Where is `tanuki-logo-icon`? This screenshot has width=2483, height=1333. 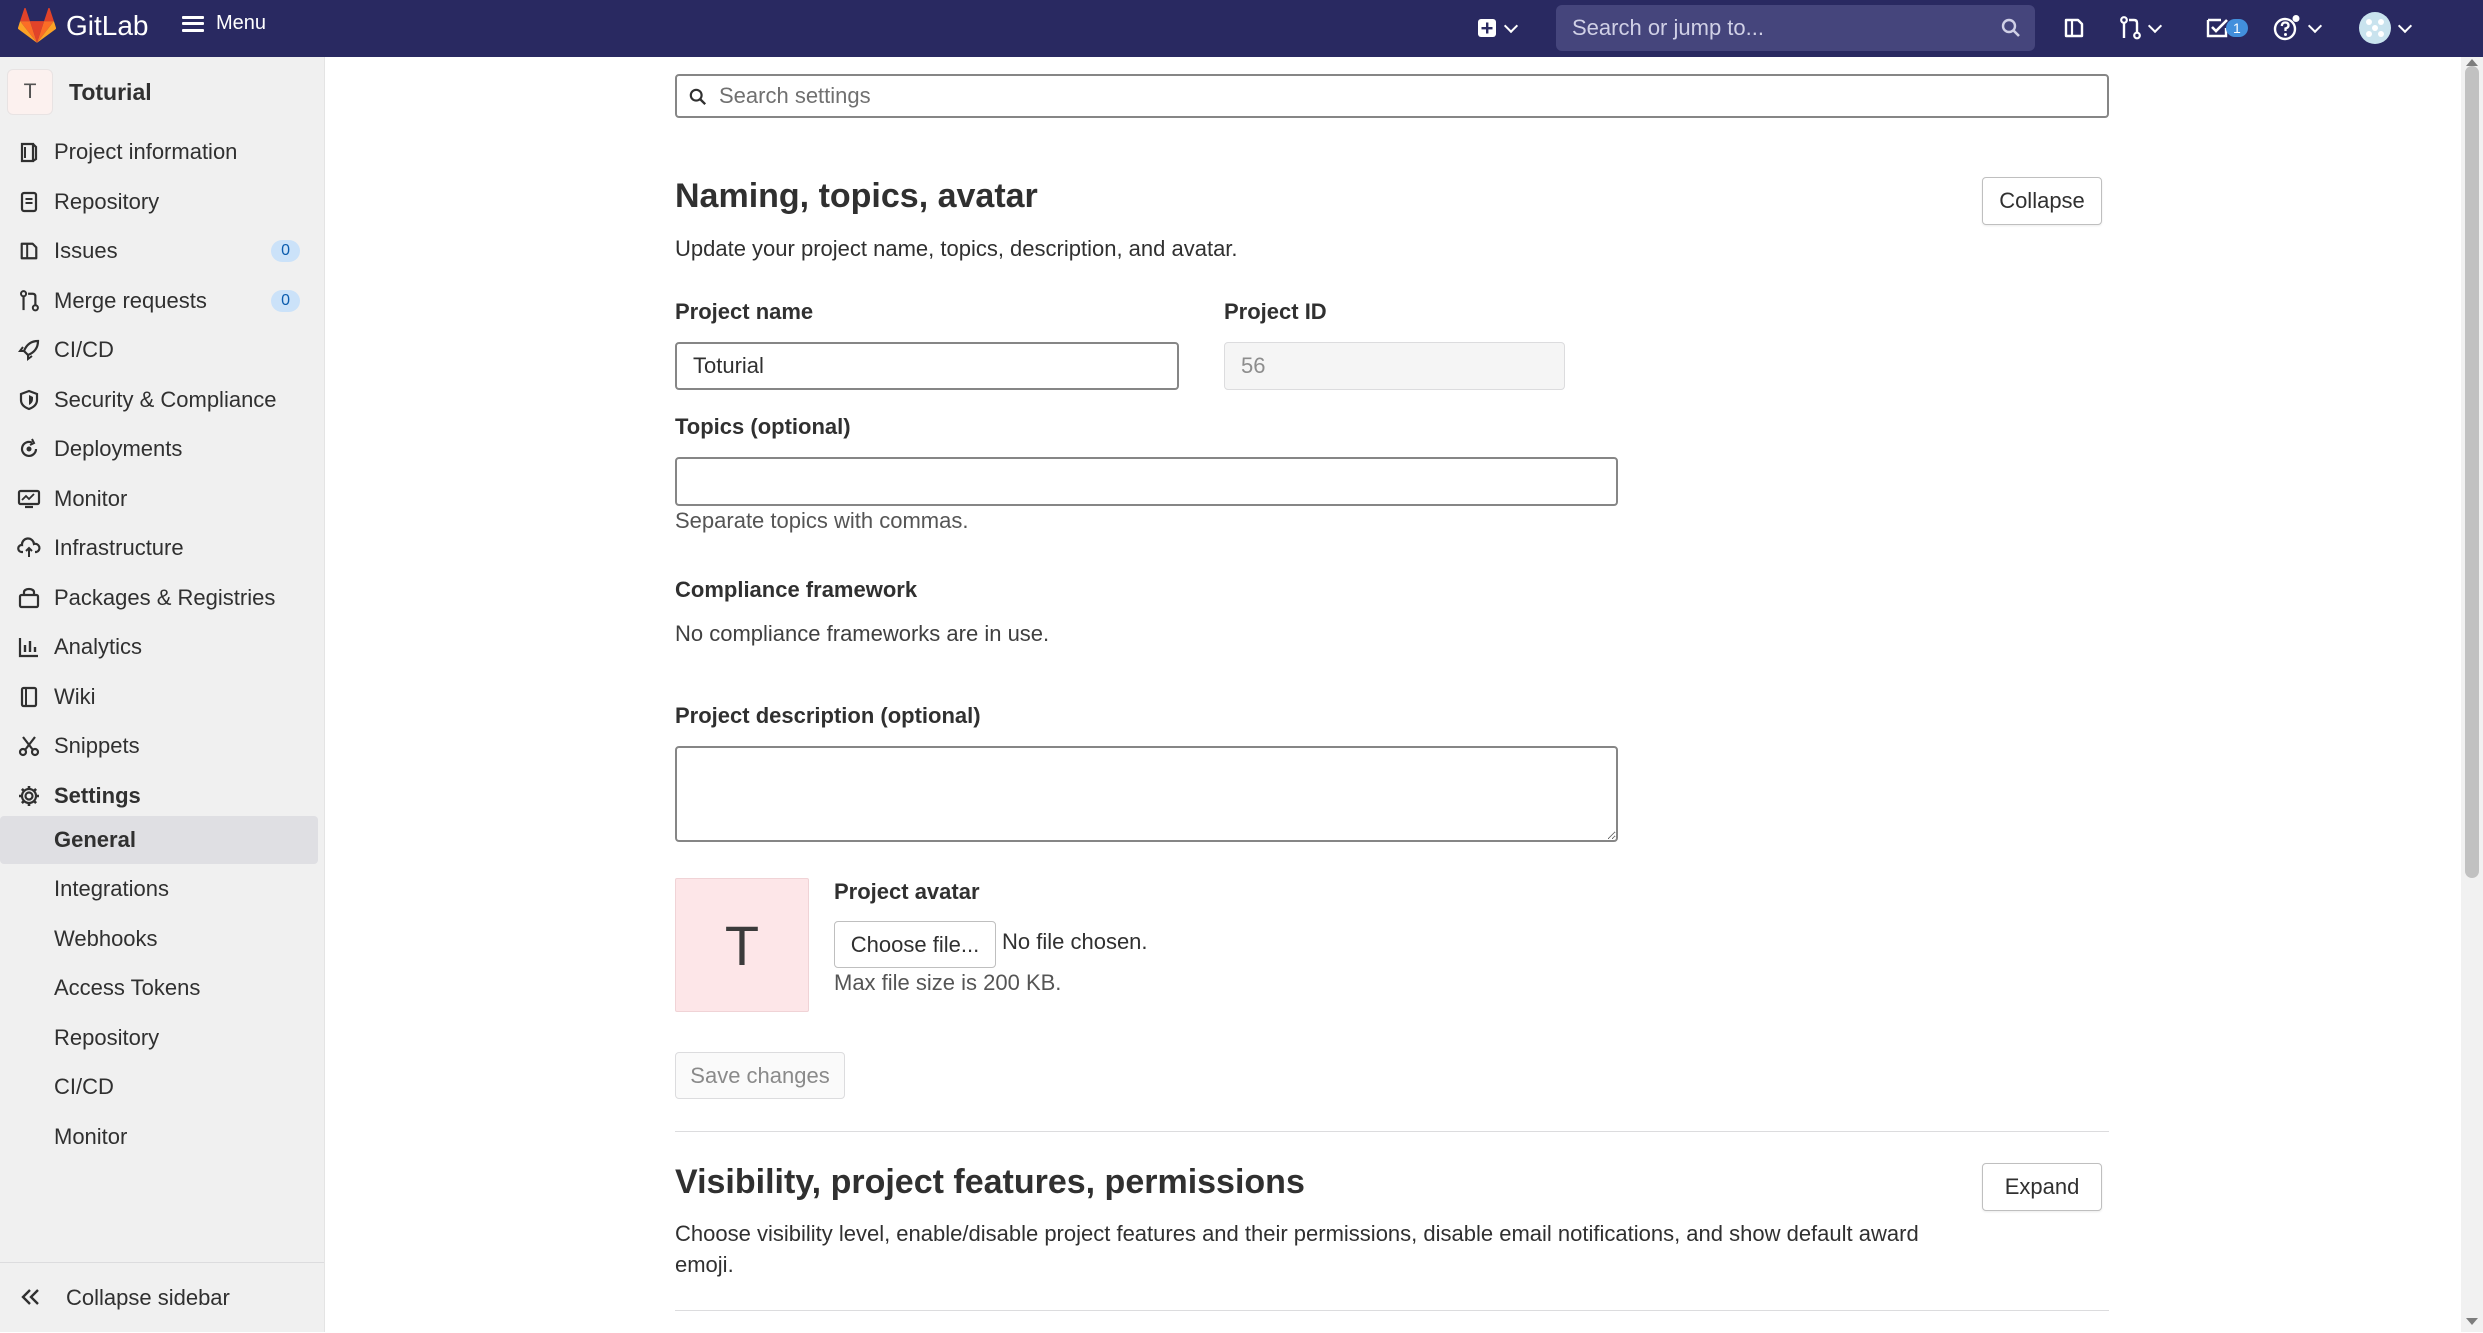
tanuki-logo-icon is located at coordinates (37, 25).